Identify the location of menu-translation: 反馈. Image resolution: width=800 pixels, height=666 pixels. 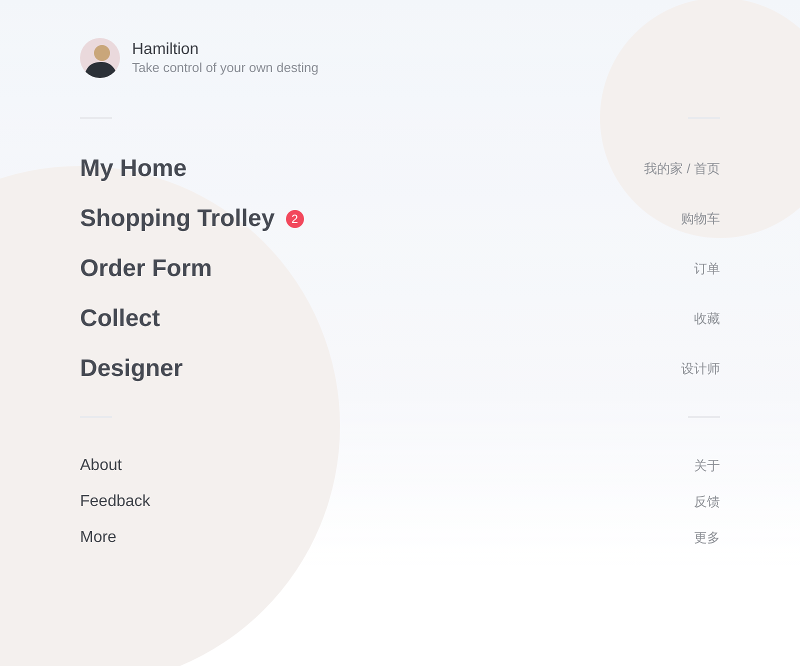
(707, 502).